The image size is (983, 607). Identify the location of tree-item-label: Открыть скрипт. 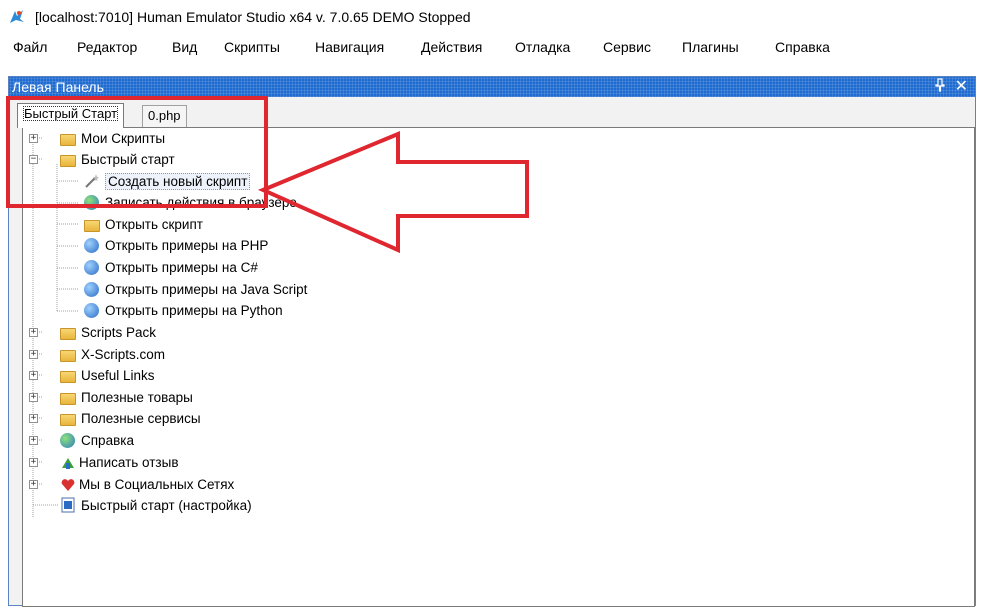
(154, 224).